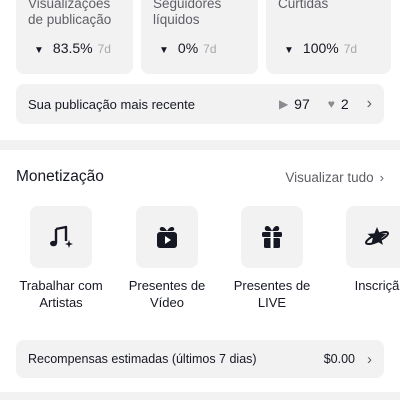  Describe the element at coordinates (69, 5) in the screenshot. I see `stat-label-line1: Visualizações` at that location.